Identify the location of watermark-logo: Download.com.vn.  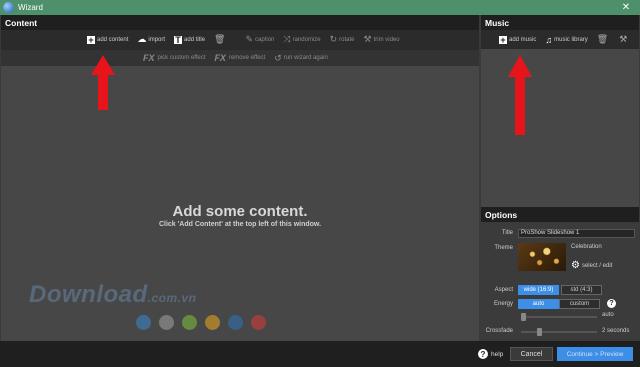
(113, 295).